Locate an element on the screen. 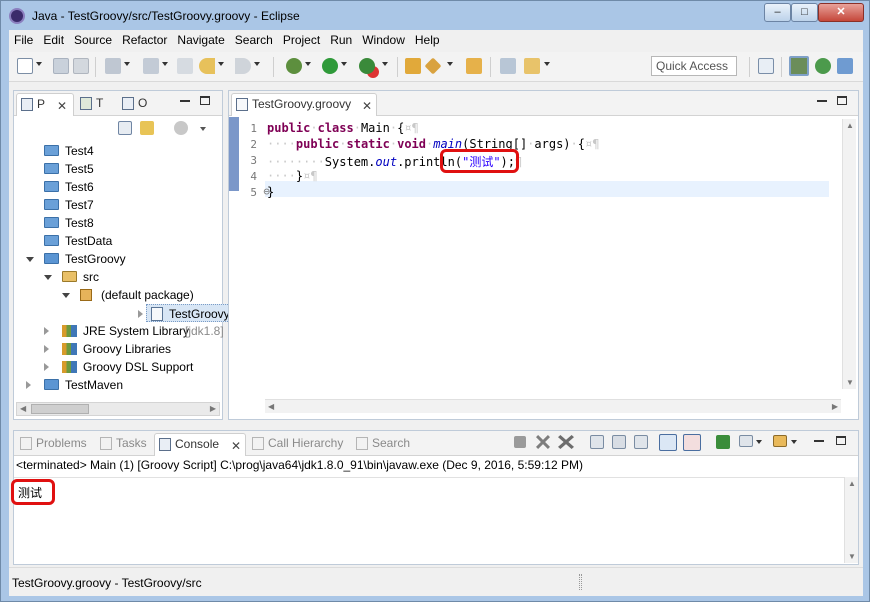 The width and height of the screenshot is (870, 602). open-resource-icon is located at coordinates (532, 66).